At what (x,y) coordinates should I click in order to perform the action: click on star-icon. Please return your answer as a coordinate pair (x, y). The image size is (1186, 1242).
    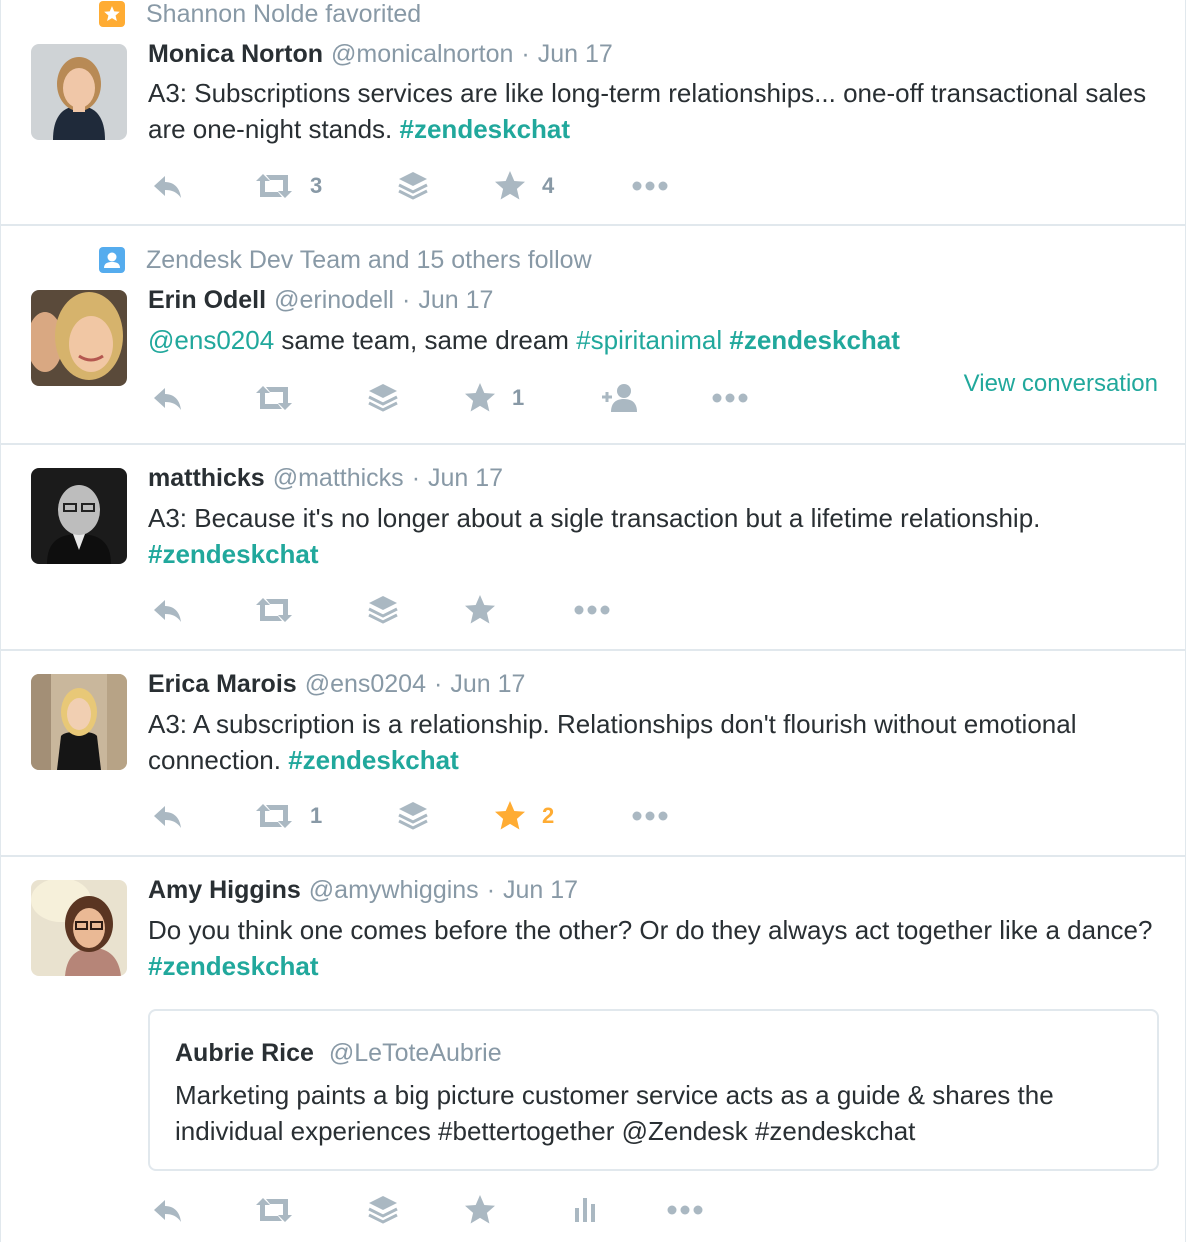
    Looking at the image, I should click on (480, 610).